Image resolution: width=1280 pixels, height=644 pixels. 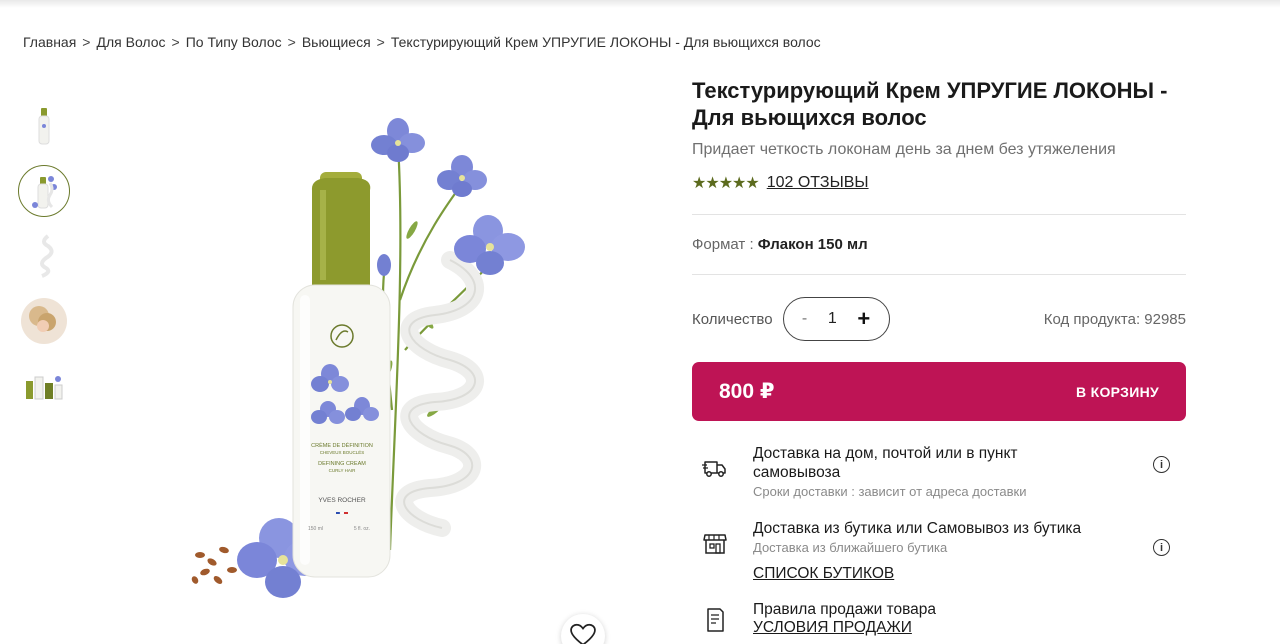 I want to click on breadcrumb-home: Главная, so click(x=49, y=42).